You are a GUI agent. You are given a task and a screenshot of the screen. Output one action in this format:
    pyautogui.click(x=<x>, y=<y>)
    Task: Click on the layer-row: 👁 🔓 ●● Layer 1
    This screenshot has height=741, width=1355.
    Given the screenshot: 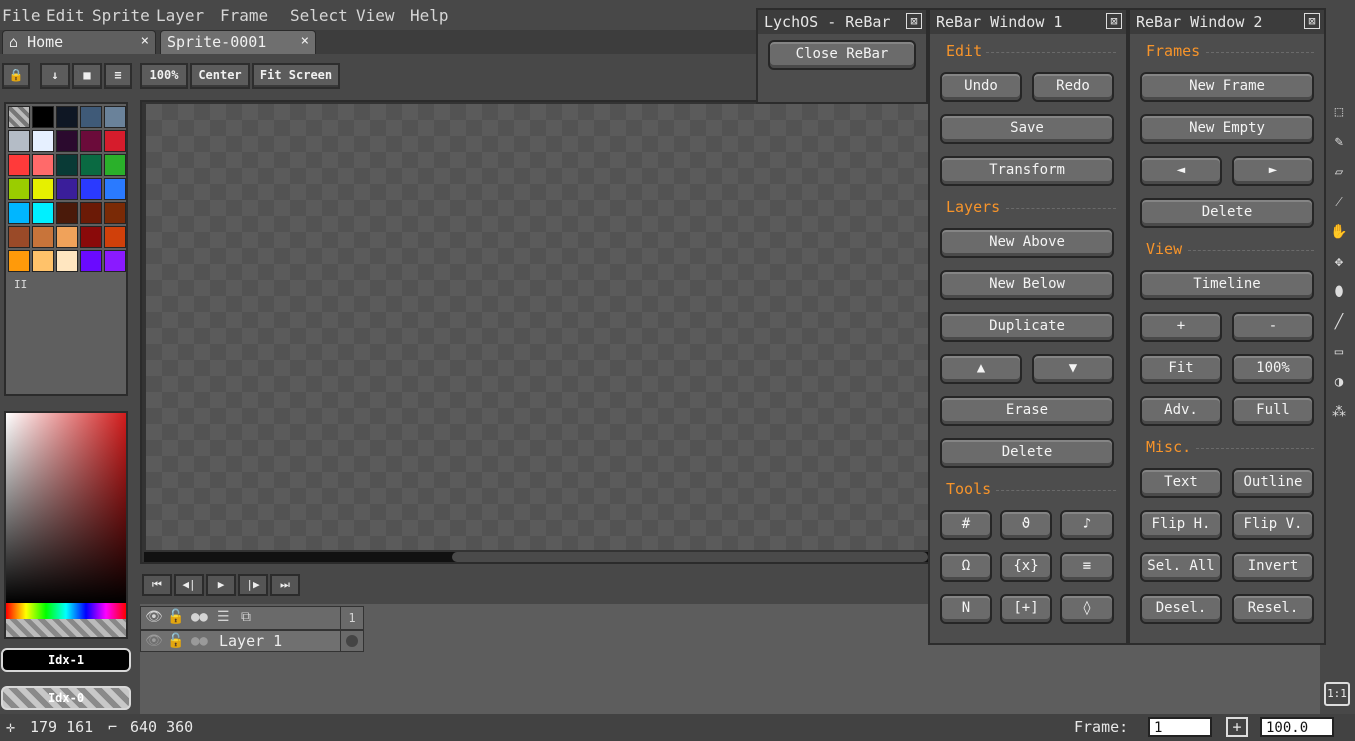 What is the action you would take?
    pyautogui.click(x=251, y=641)
    